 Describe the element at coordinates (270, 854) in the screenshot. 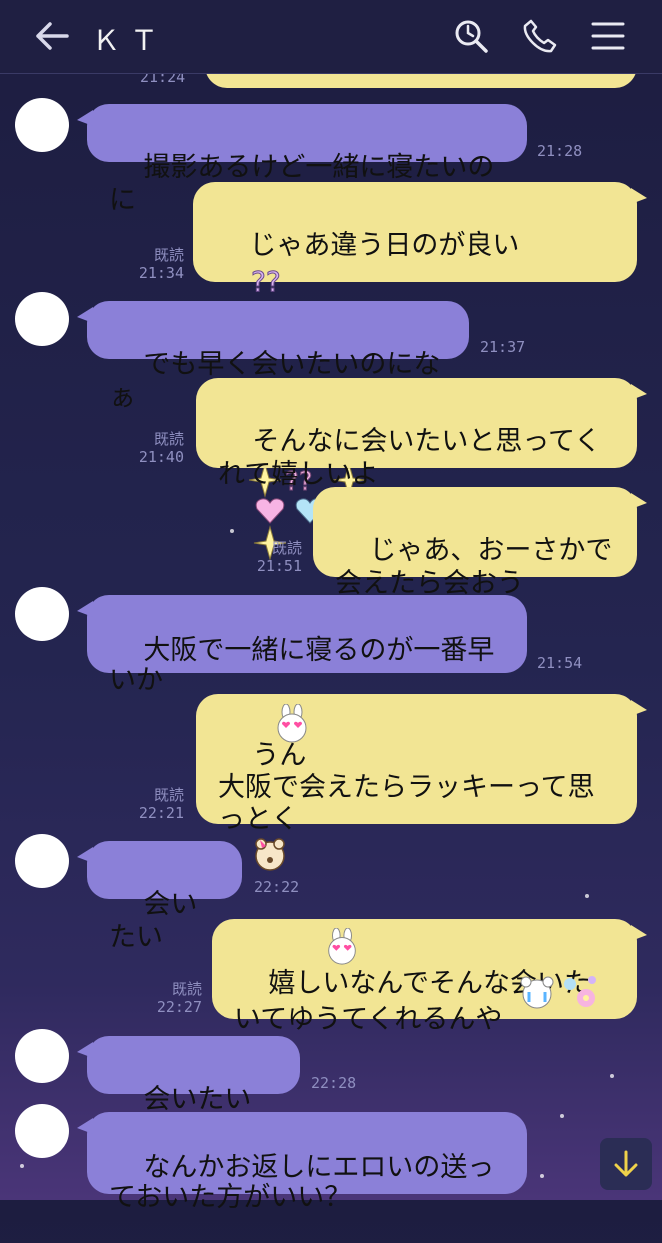

I see `bear-kiss-emoji` at that location.